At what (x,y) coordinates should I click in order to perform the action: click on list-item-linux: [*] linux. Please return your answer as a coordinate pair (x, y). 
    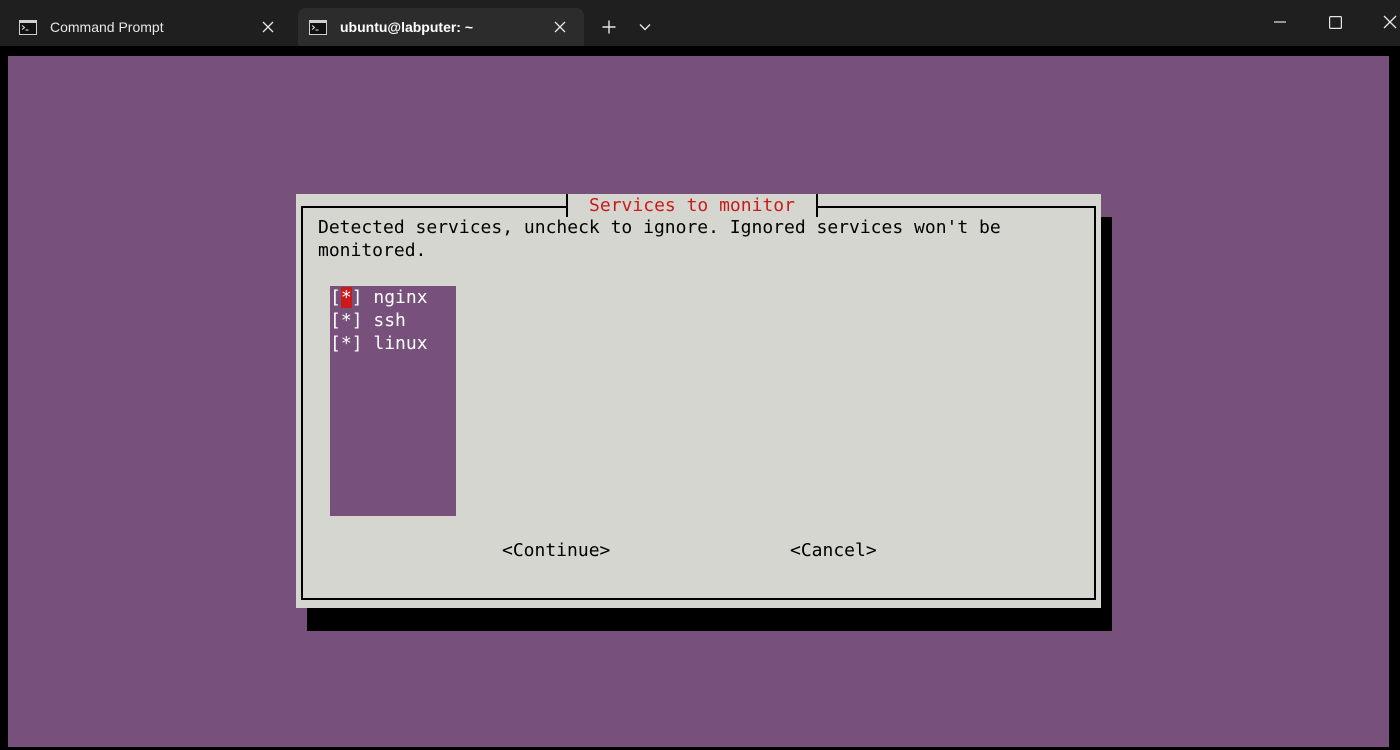
    Looking at the image, I should click on (393, 343).